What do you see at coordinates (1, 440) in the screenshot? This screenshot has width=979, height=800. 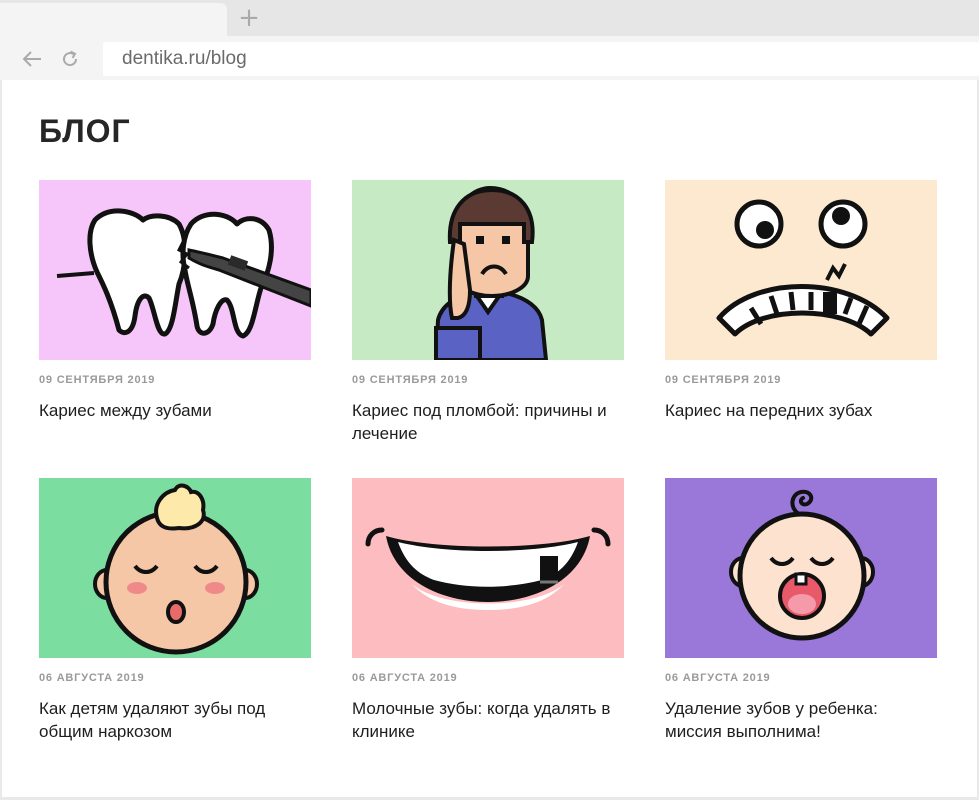 I see `frame-edge` at bounding box center [1, 440].